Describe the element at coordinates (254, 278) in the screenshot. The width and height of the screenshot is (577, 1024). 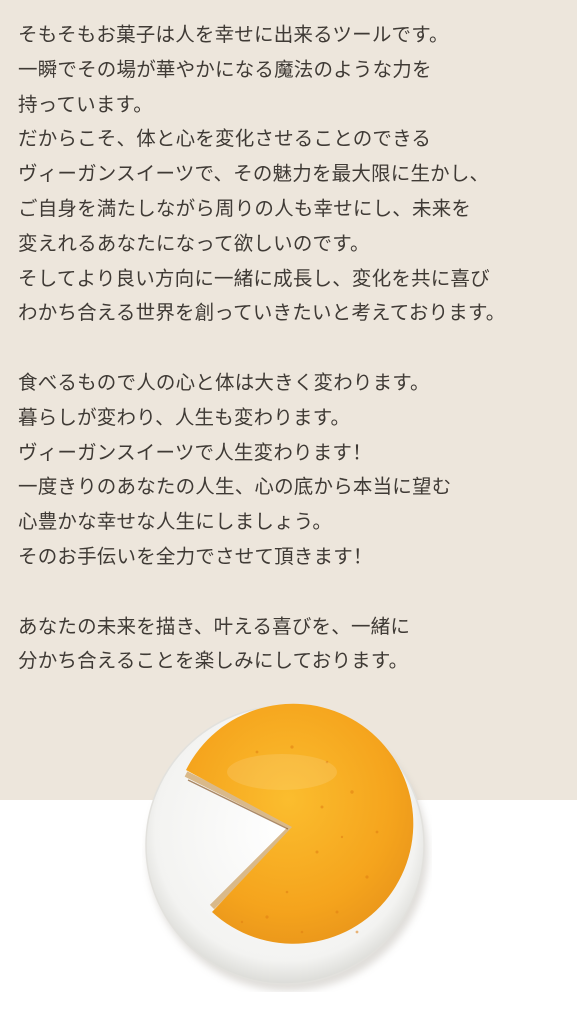
I see `text-line: そしてより良い方向に一緒に成長し、変化を共に喜び` at that location.